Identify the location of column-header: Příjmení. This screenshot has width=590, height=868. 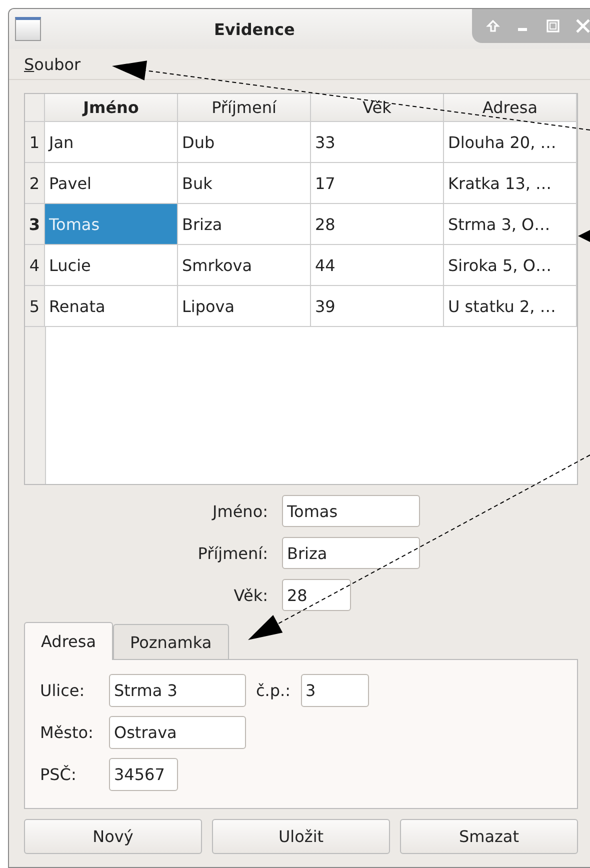
(244, 108).